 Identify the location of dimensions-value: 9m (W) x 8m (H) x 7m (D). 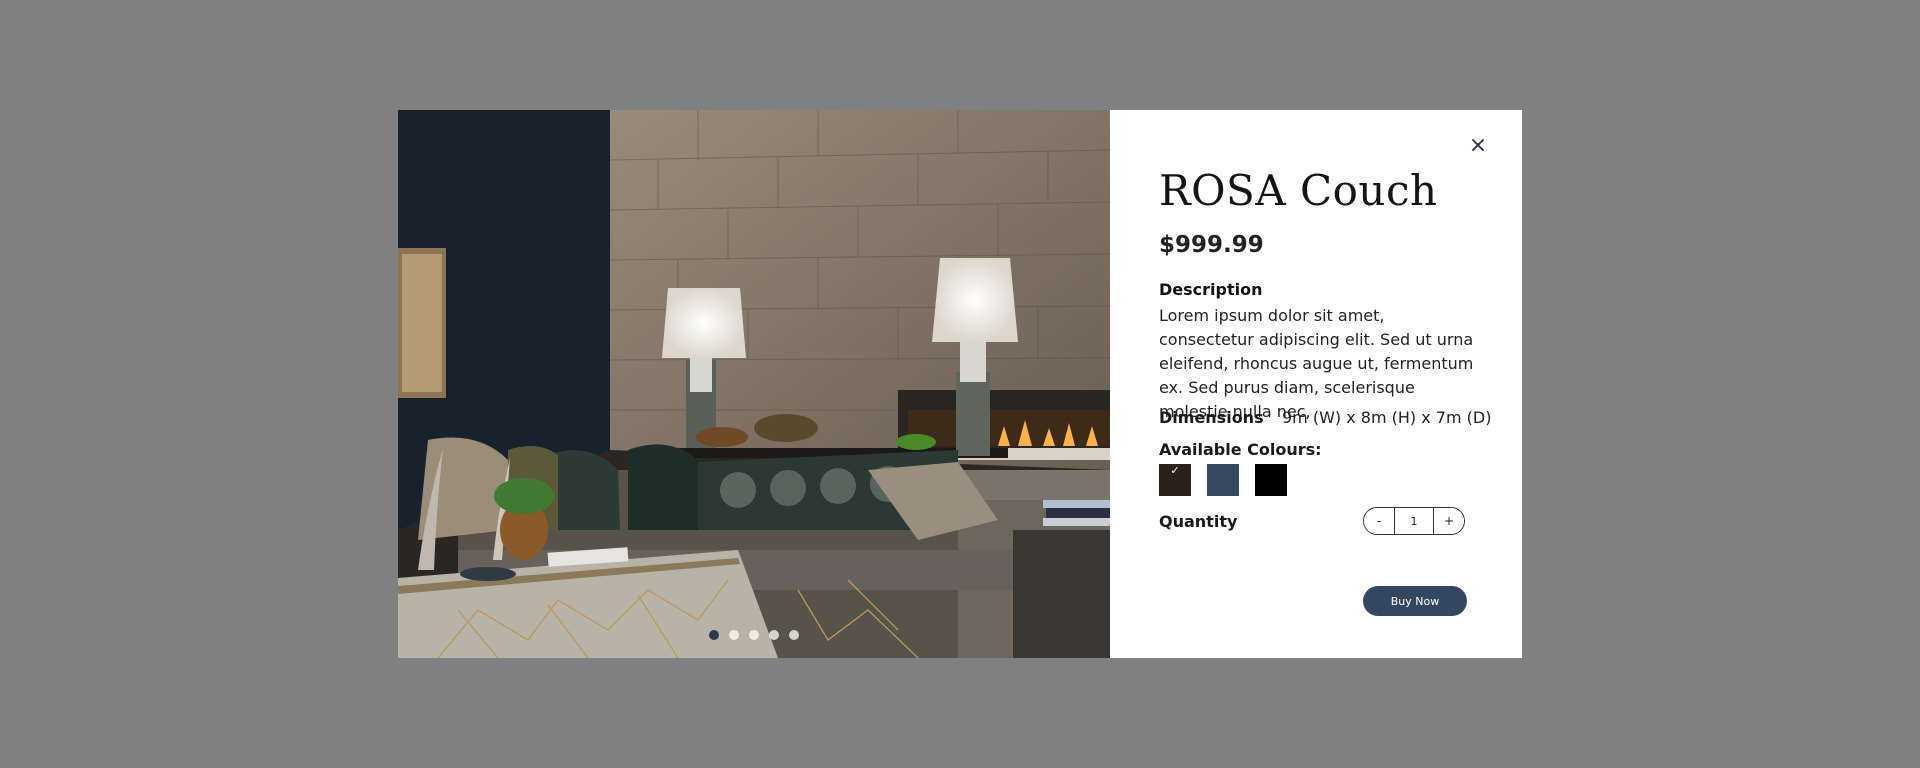
(1387, 417).